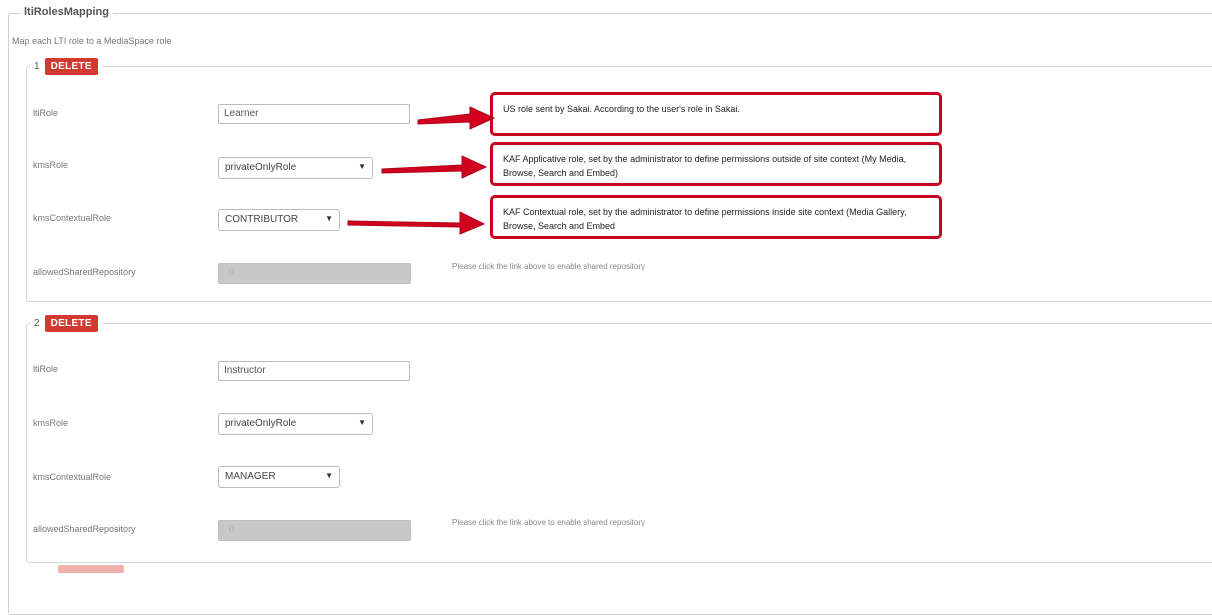 This screenshot has width=1212, height=615. I want to click on group-index: 2, so click(37, 323).